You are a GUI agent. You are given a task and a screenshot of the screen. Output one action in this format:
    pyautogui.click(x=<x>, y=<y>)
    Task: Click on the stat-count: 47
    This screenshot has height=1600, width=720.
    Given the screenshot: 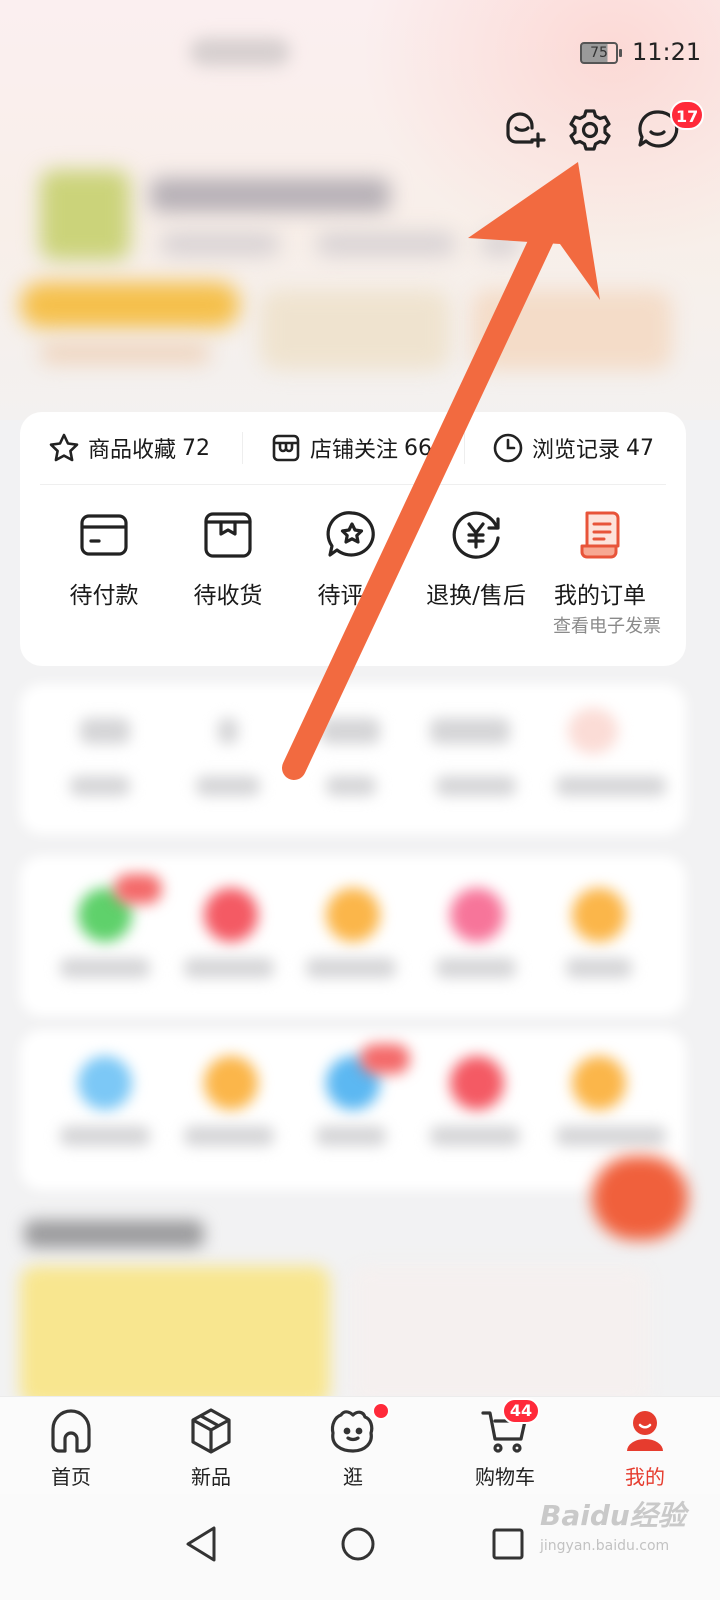 What is the action you would take?
    pyautogui.click(x=640, y=448)
    